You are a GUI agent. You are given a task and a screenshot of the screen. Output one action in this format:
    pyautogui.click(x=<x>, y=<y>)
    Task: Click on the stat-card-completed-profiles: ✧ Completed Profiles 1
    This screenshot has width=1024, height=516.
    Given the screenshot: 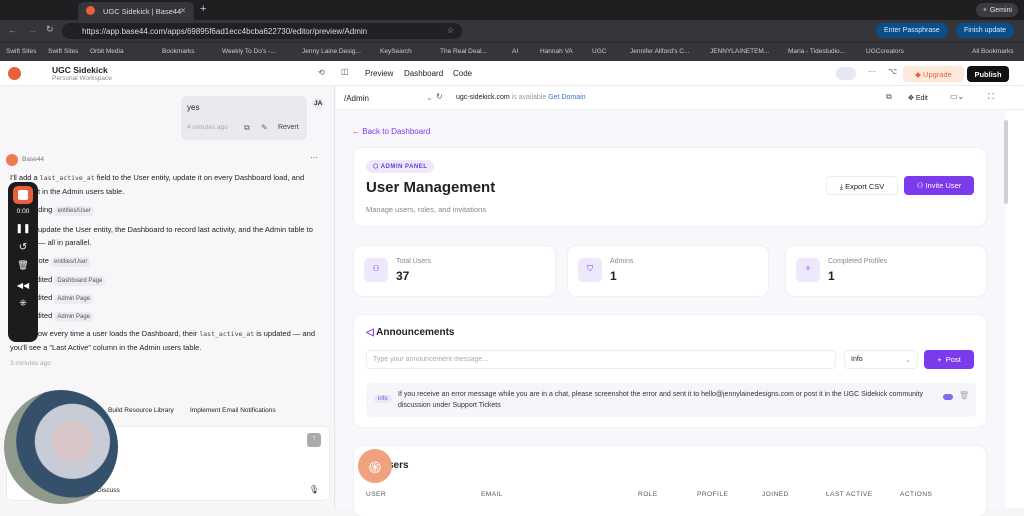 What is the action you would take?
    pyautogui.click(x=886, y=271)
    